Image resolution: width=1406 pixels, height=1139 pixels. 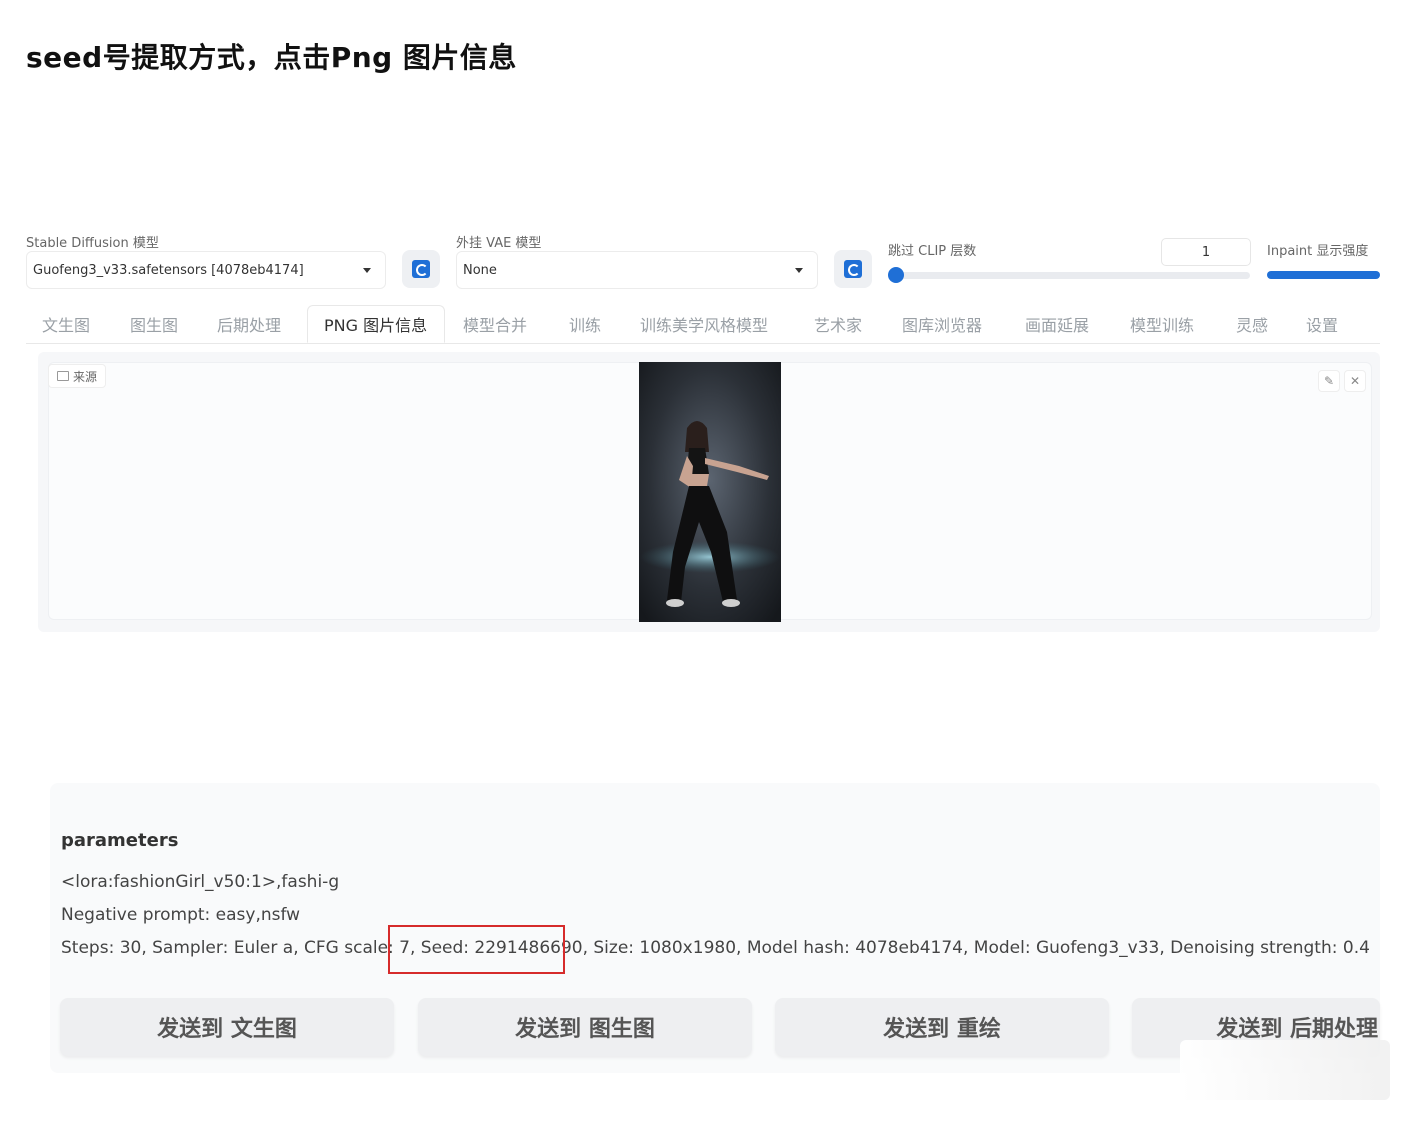 I want to click on clear-image-button: ✕, so click(x=1355, y=381).